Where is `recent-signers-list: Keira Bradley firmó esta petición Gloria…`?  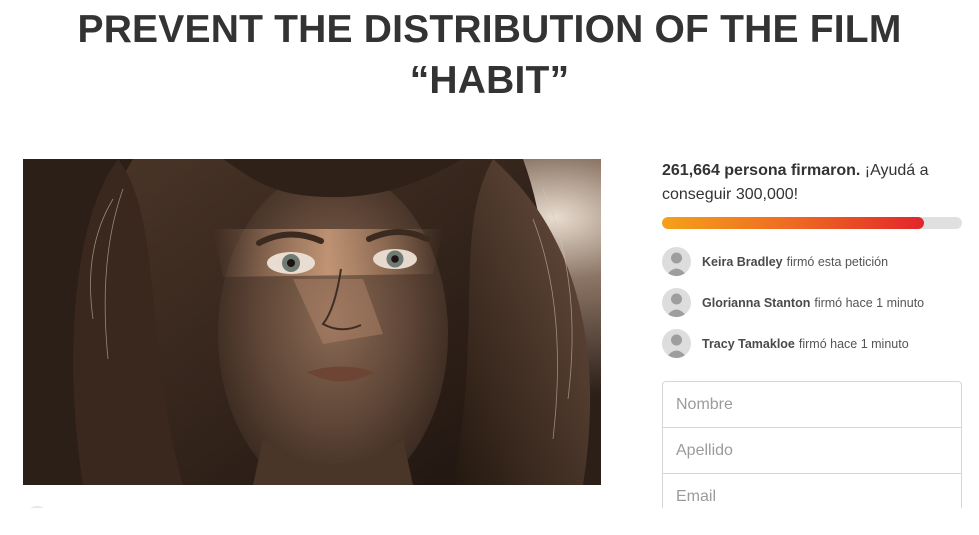
recent-signers-list: Keira Bradley firmó esta petición Gloria… is located at coordinates (812, 302).